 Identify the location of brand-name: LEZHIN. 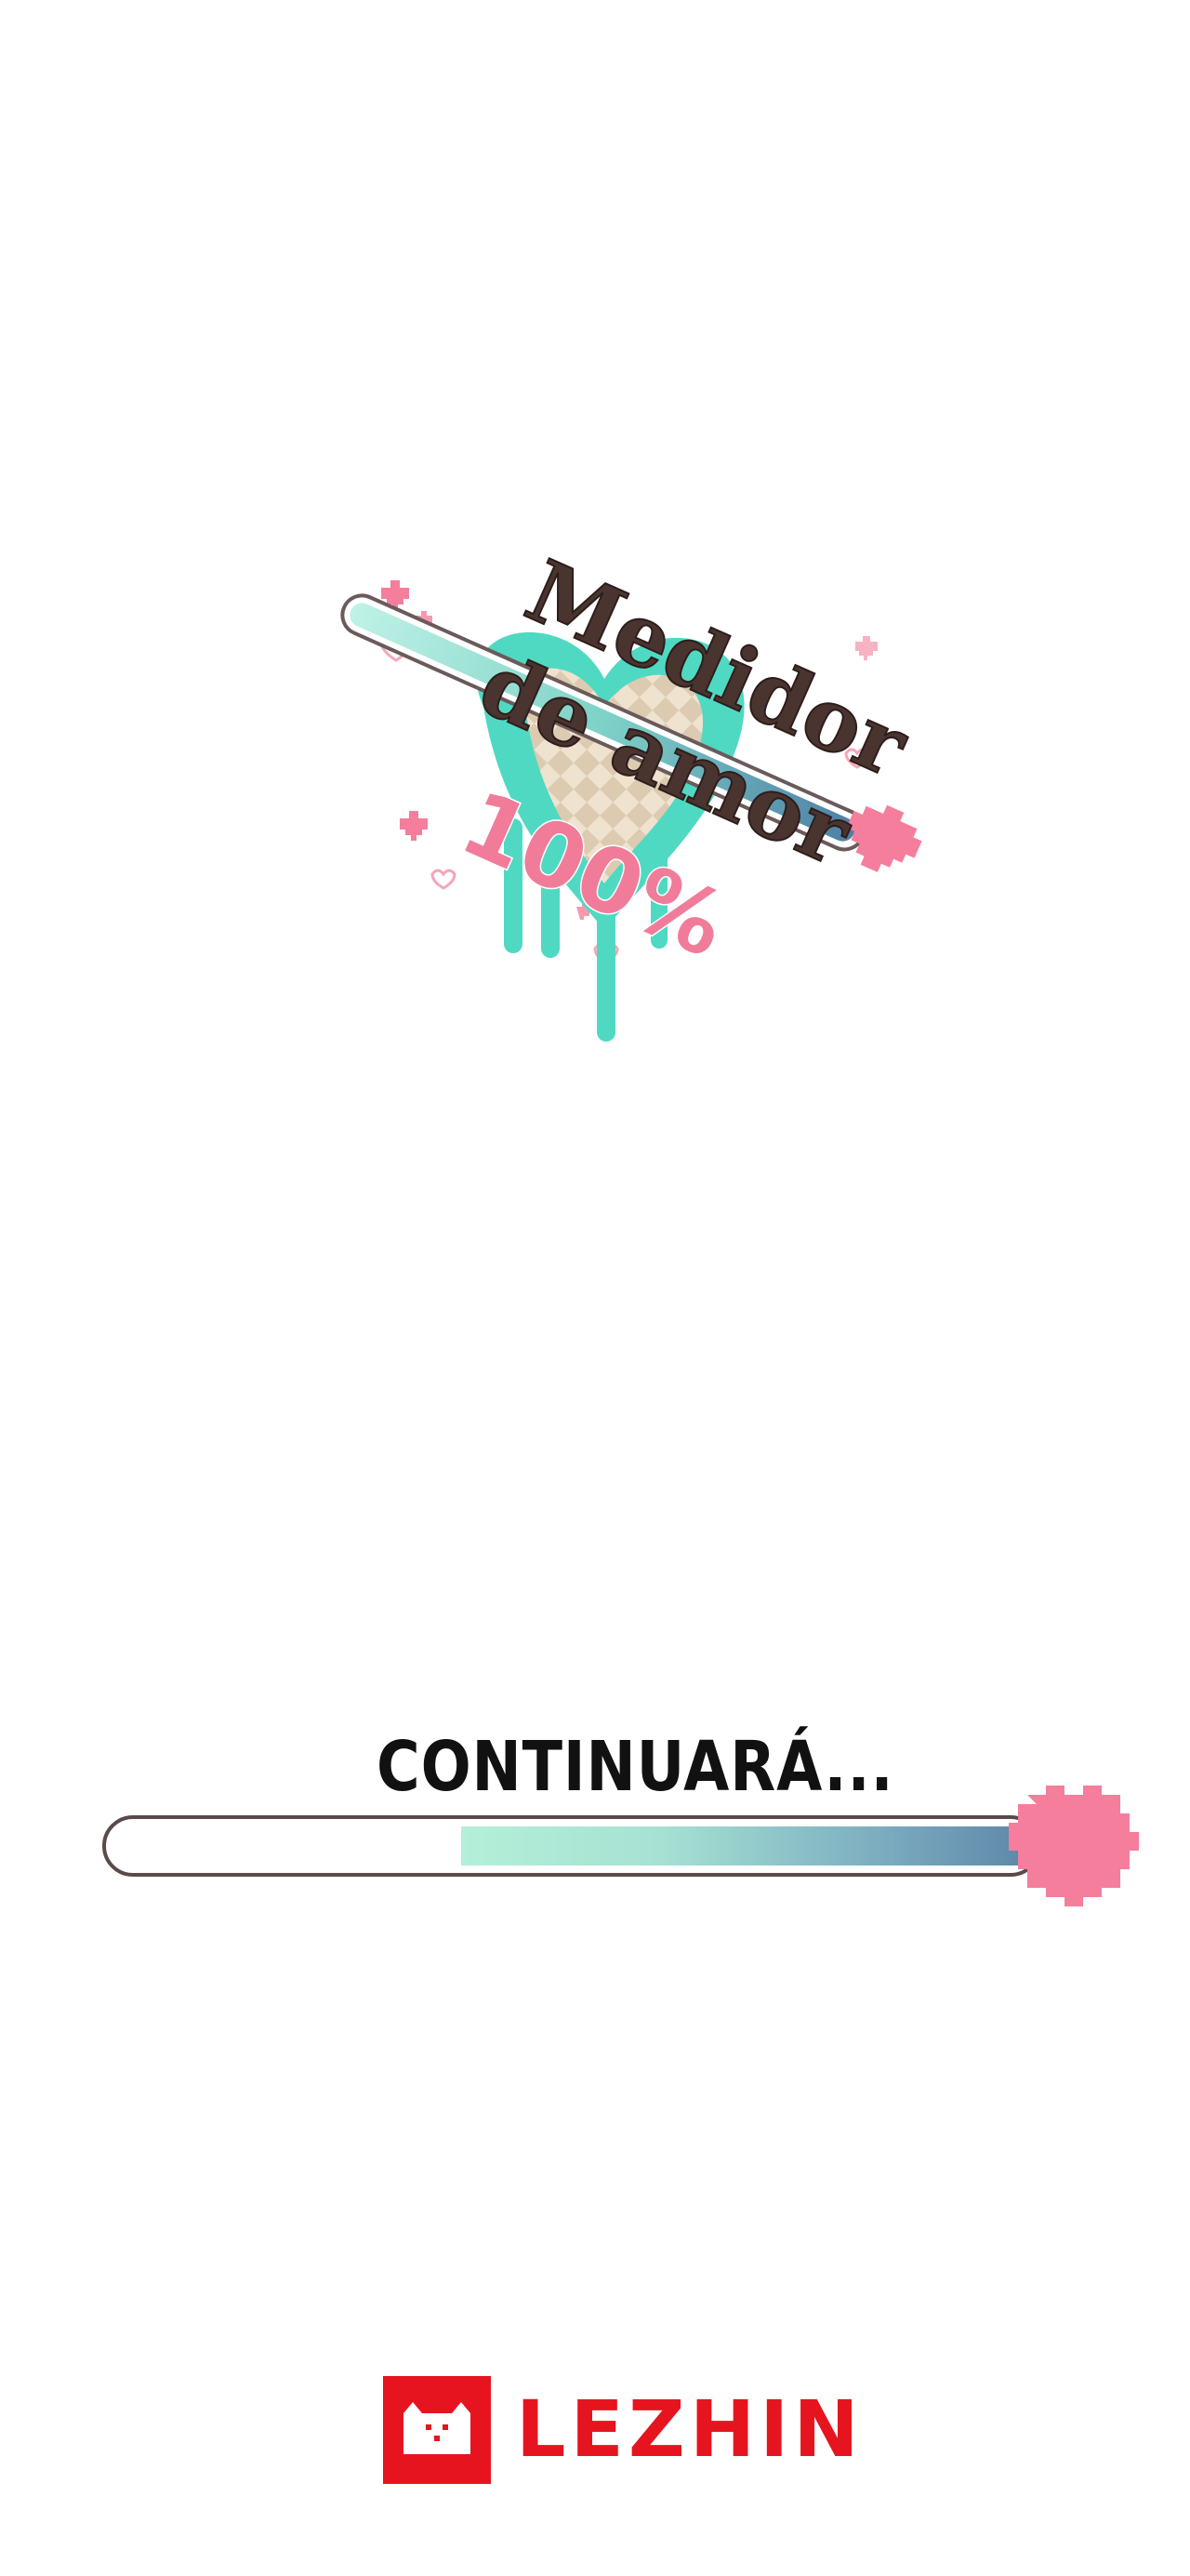
(690, 2429).